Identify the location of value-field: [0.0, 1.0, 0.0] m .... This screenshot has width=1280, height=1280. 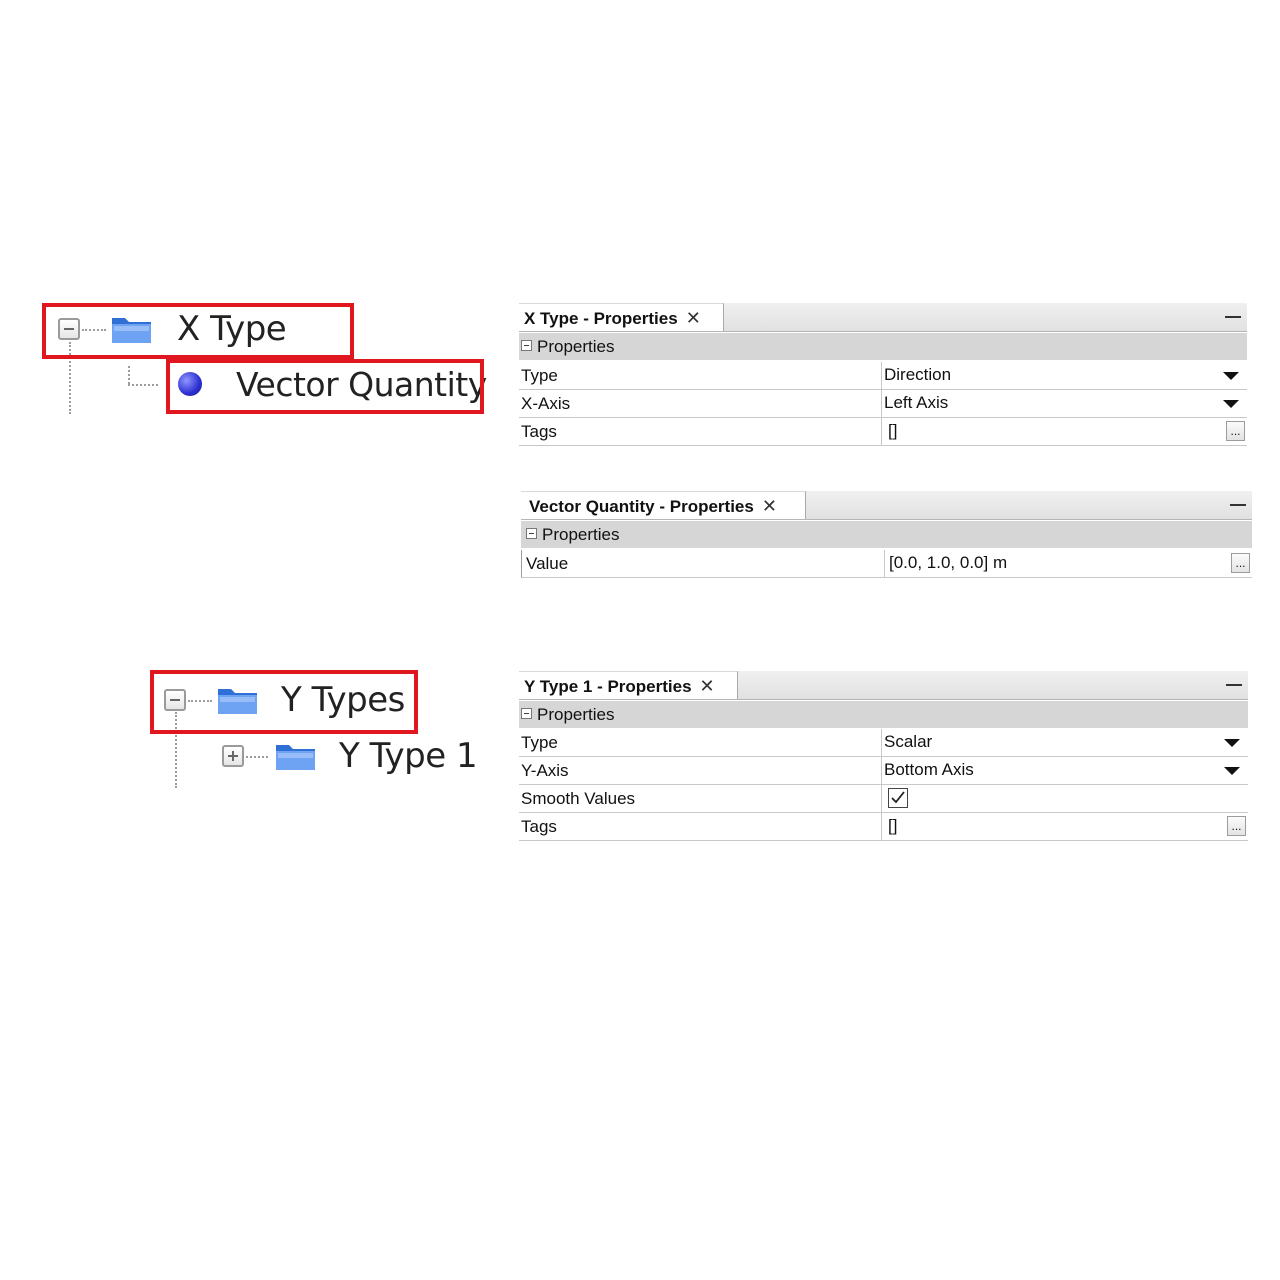
(1068, 563).